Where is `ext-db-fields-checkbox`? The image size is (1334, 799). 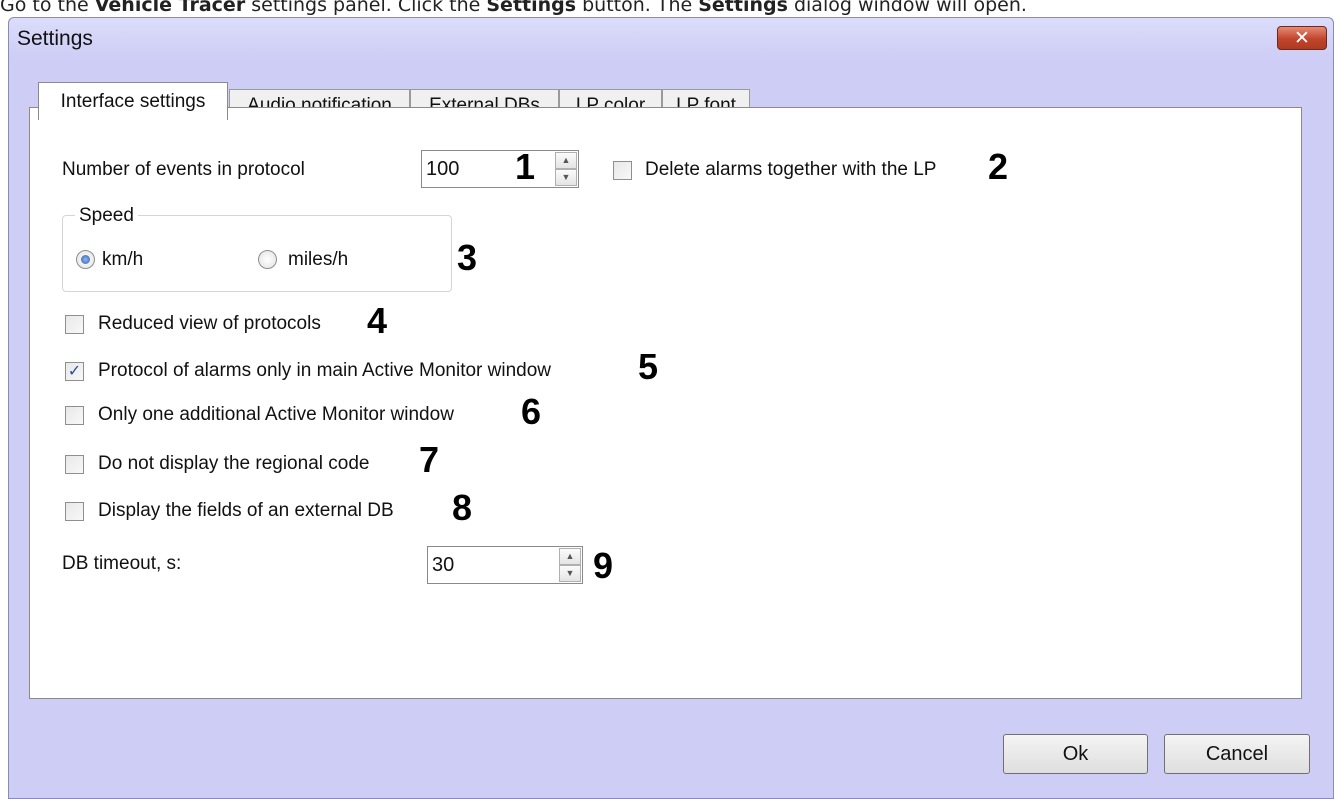 ext-db-fields-checkbox is located at coordinates (74, 511).